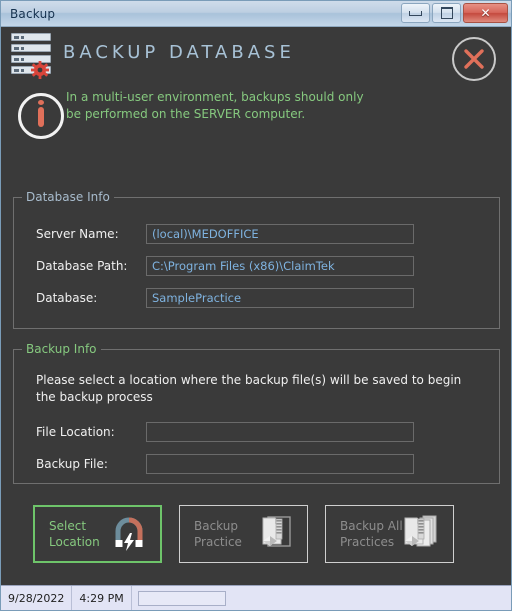 This screenshot has height=611, width=512. I want to click on server-name-field: (local)\MEDOFFICE, so click(280, 234).